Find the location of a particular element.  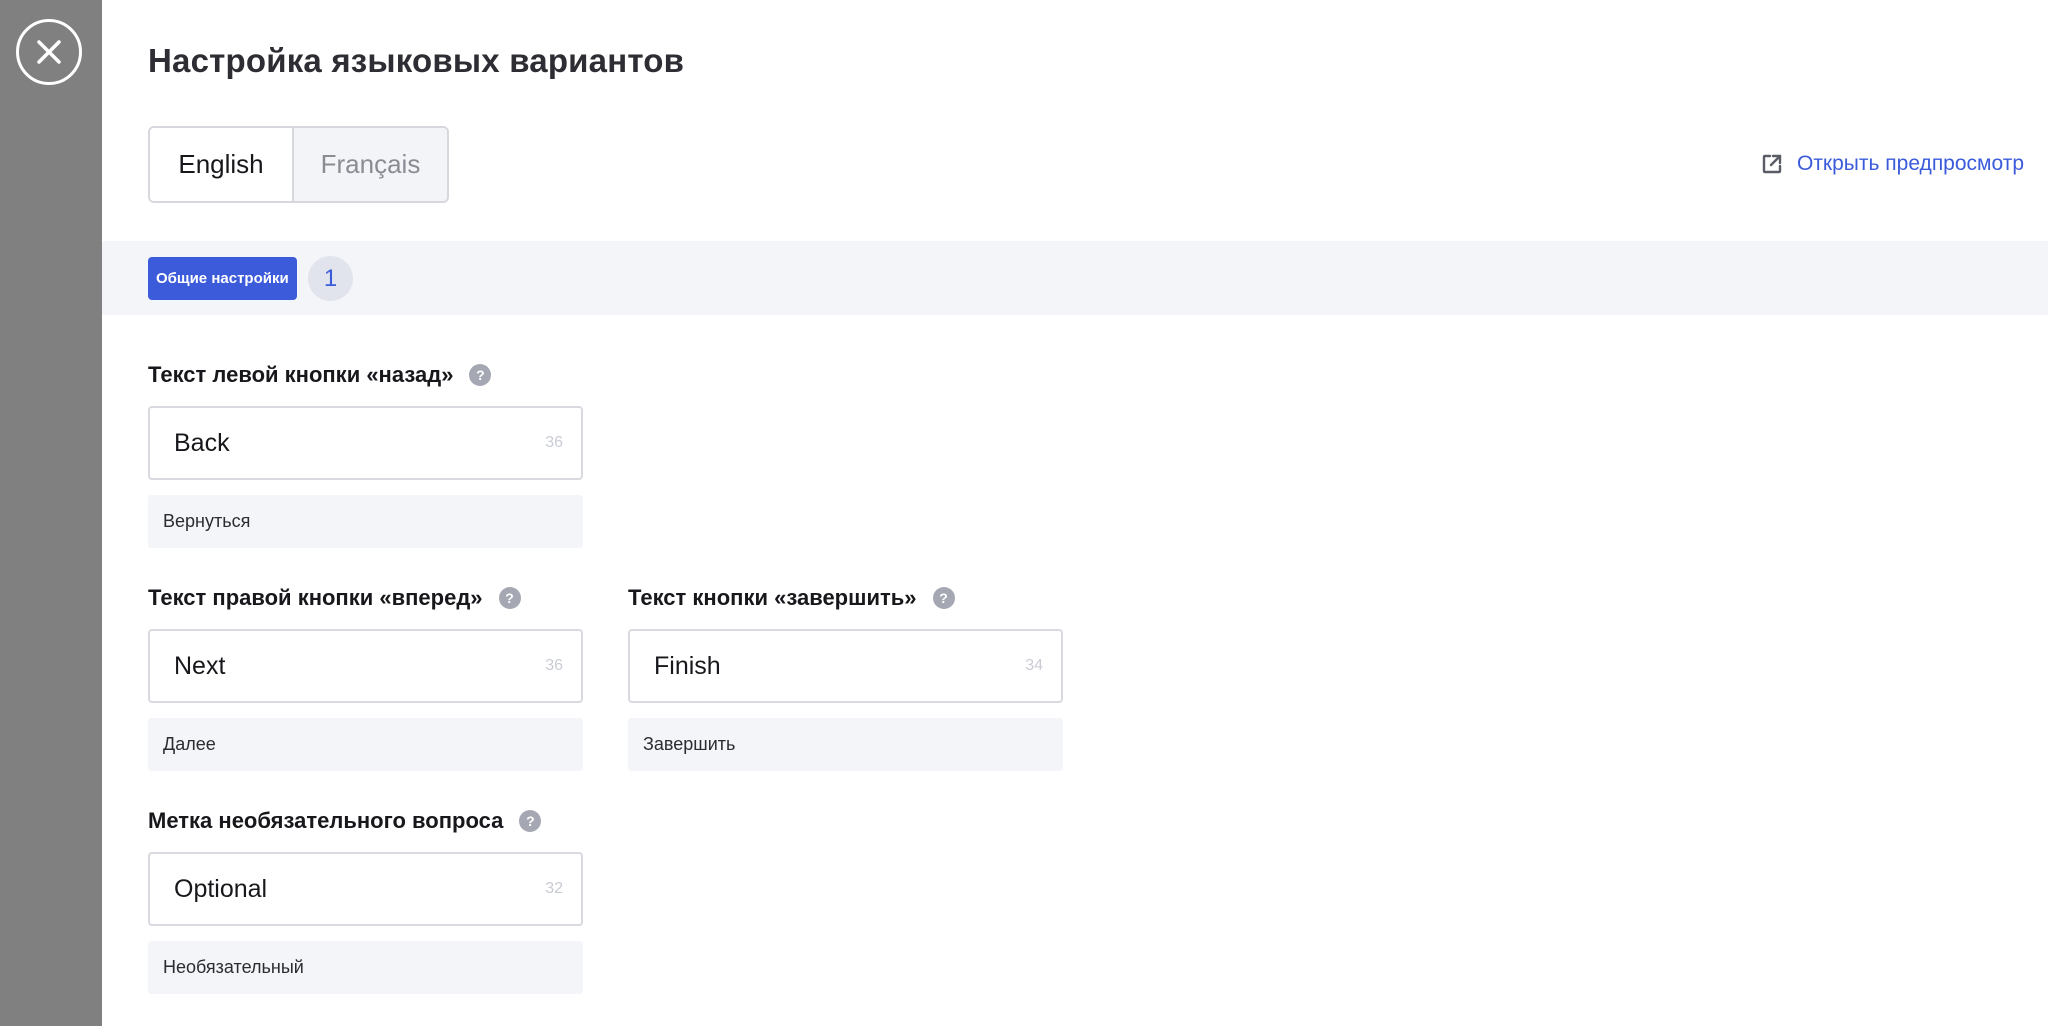

tab-francais: Français is located at coordinates (369, 164).